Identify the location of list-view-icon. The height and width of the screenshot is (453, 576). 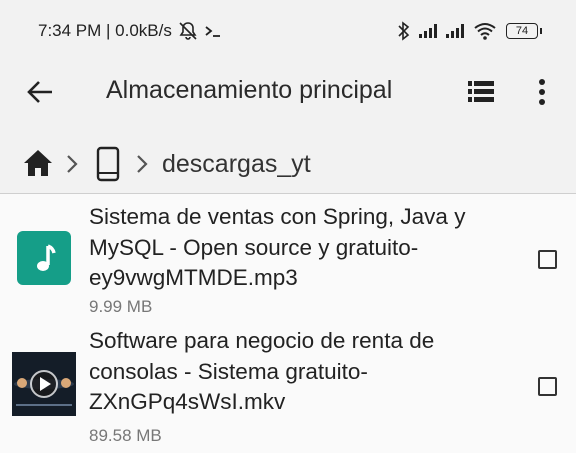
(481, 92).